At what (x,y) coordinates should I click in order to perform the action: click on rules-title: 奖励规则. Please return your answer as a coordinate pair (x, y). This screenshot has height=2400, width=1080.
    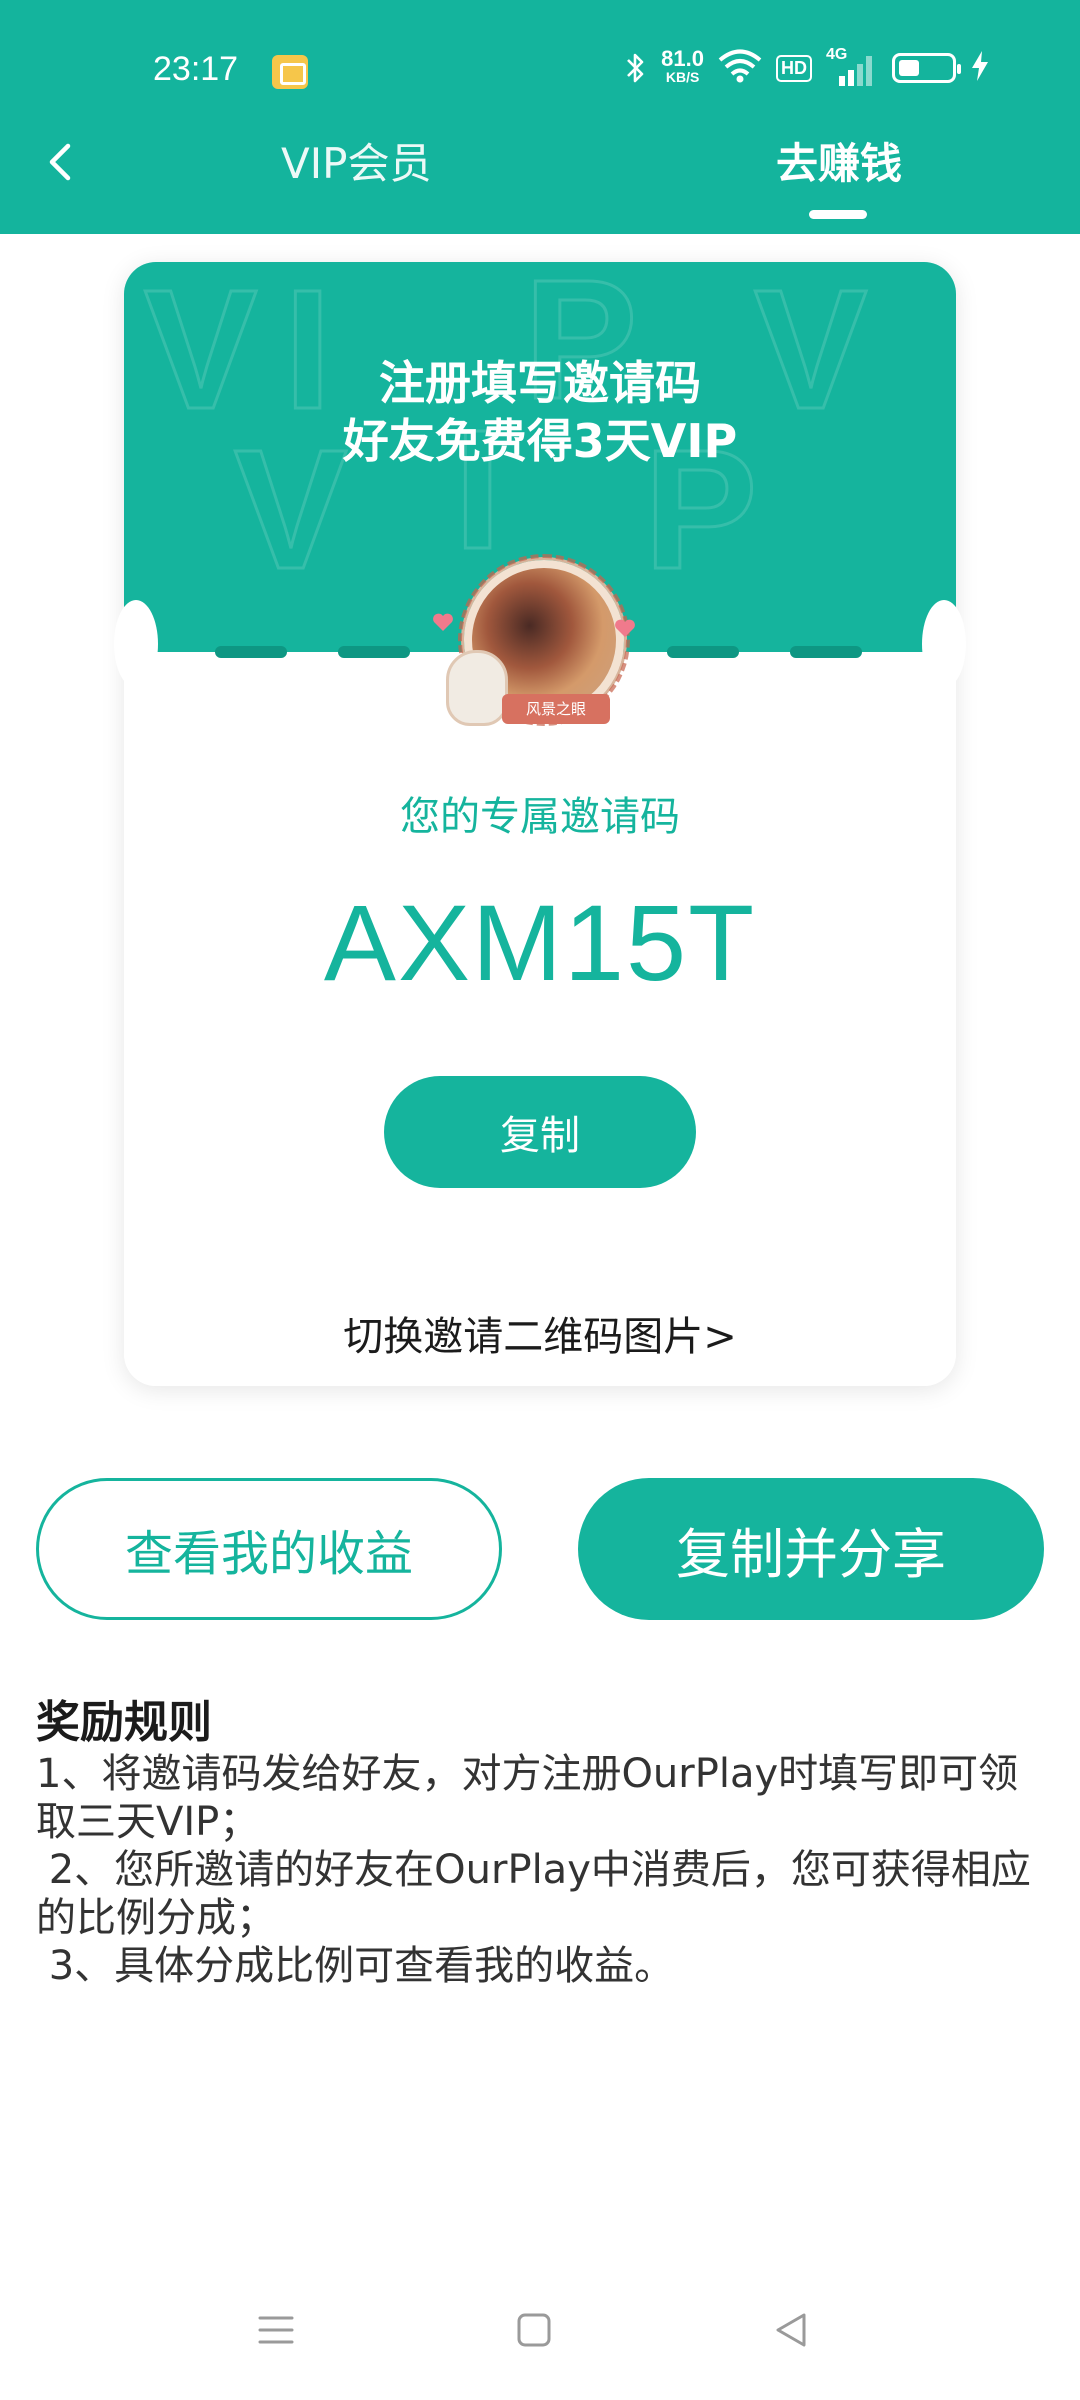
    Looking at the image, I should click on (124, 1722).